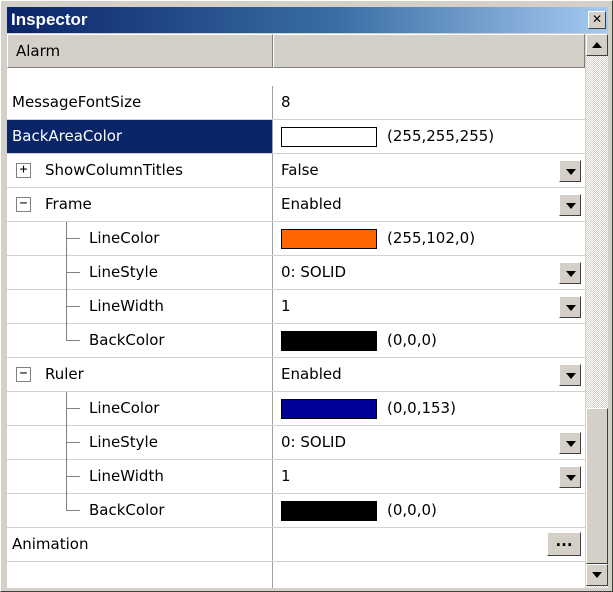 The height and width of the screenshot is (592, 613). I want to click on window-title: Inspector, so click(49, 19).